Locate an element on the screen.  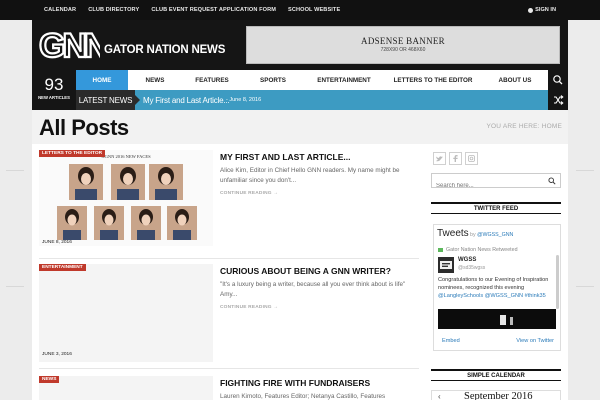
article-count: 93 is located at coordinates (54, 84).